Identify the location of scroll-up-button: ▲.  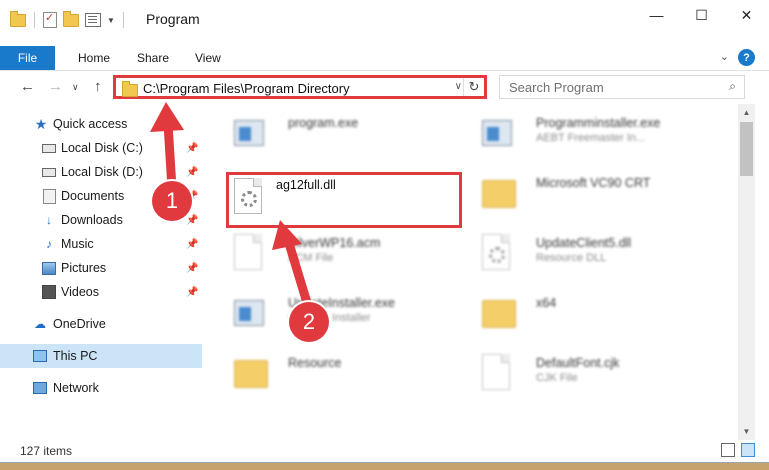
(746, 112).